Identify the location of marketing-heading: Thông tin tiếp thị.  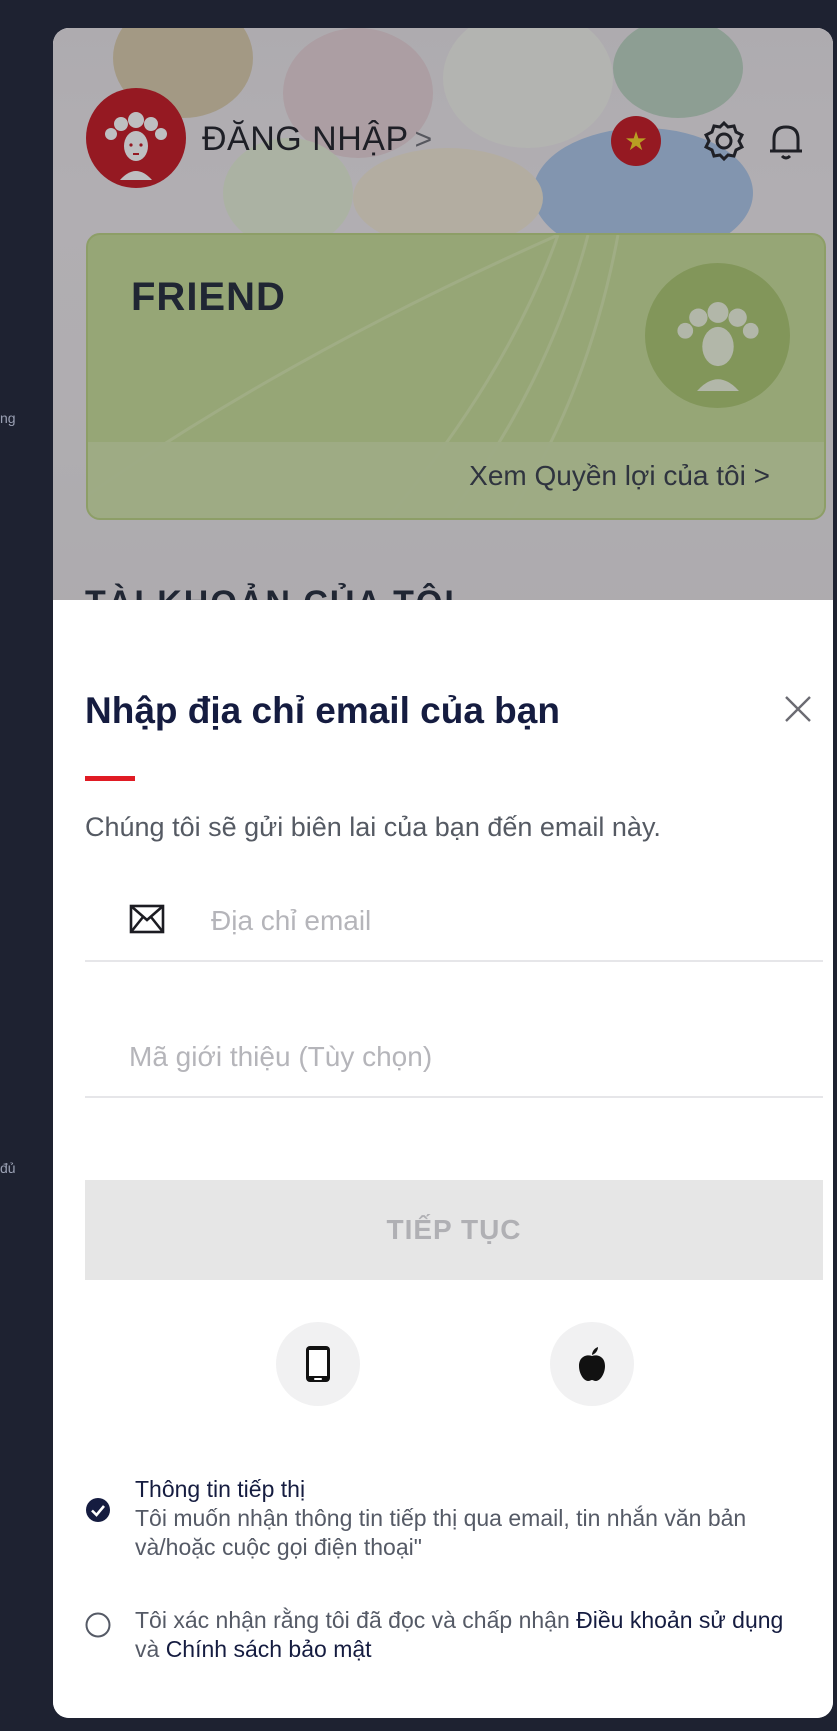
(220, 1489).